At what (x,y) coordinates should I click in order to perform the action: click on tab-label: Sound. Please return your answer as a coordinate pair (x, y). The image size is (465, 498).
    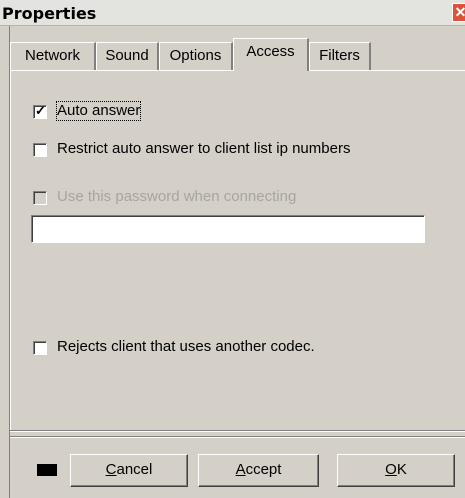
    Looking at the image, I should click on (127, 55).